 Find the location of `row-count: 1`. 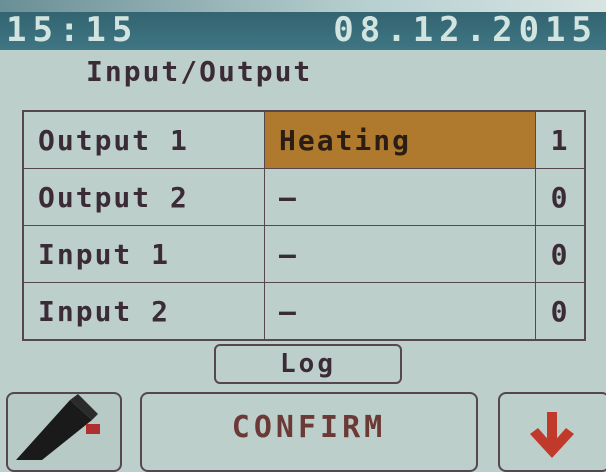

row-count: 1 is located at coordinates (560, 139).